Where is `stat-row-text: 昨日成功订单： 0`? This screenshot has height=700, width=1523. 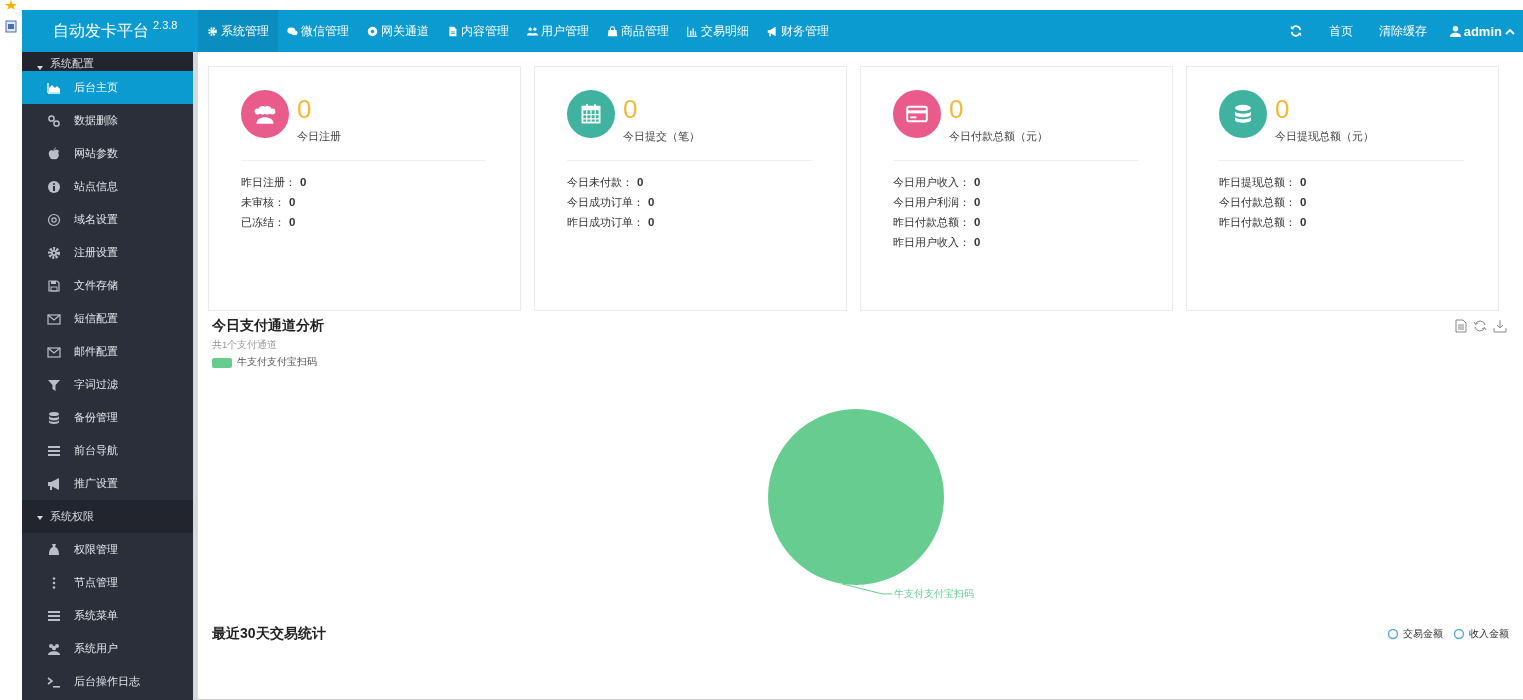
stat-row-text: 昨日成功订单： 0 is located at coordinates (611, 222).